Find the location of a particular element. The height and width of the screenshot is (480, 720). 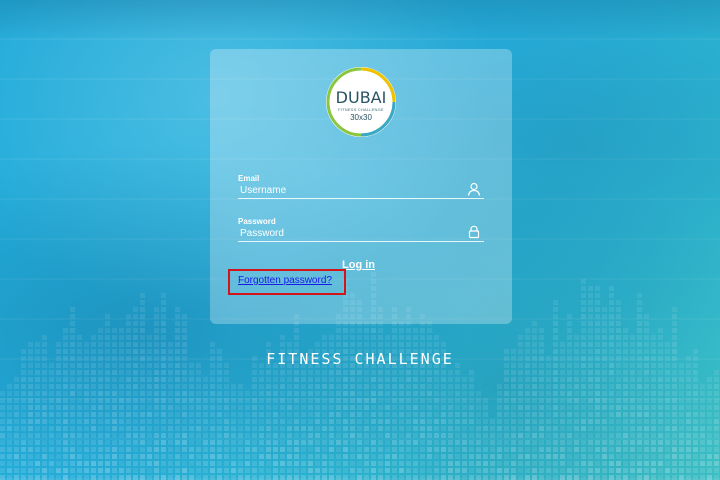

footer-title: FITNESS CHALLENGE is located at coordinates (360, 359).